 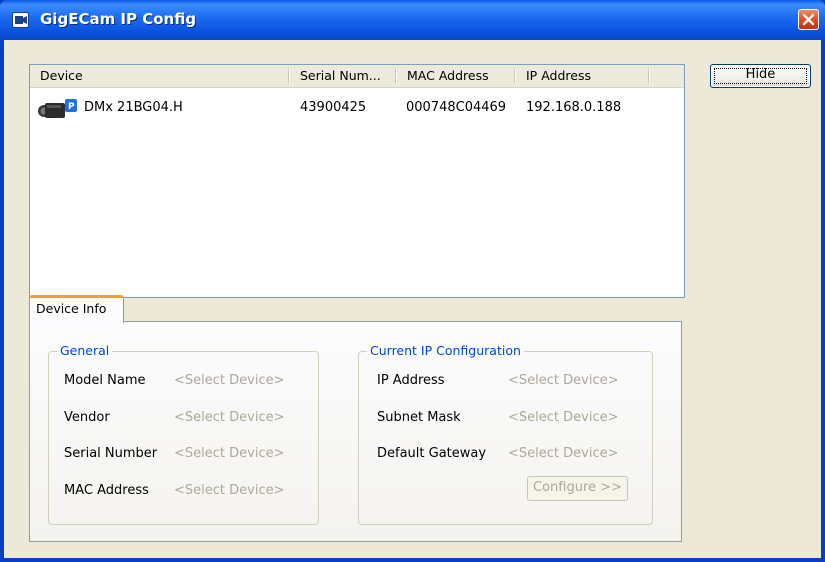 What do you see at coordinates (577, 488) in the screenshot?
I see `configure-button: Configure >>` at bounding box center [577, 488].